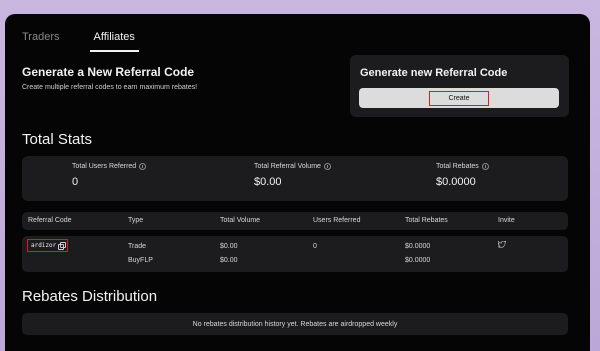 The image size is (600, 351). What do you see at coordinates (418, 246) in the screenshot?
I see `row-rebates-trade: $0.0000` at bounding box center [418, 246].